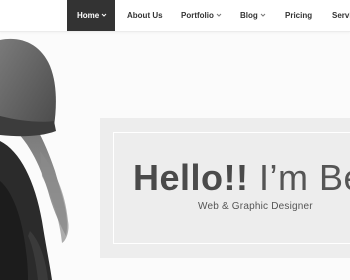 The width and height of the screenshot is (350, 280). I want to click on nav-services-label: Servi, so click(341, 15).